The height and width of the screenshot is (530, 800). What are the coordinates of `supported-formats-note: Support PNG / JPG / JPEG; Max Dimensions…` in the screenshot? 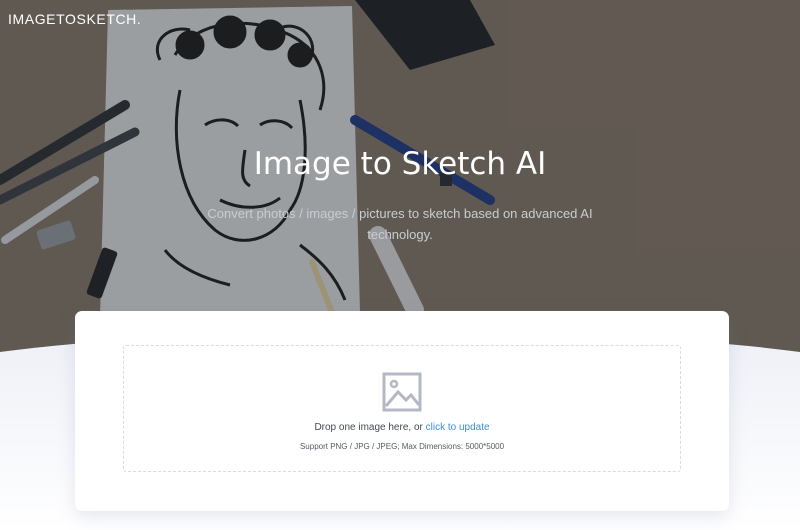 It's located at (402, 446).